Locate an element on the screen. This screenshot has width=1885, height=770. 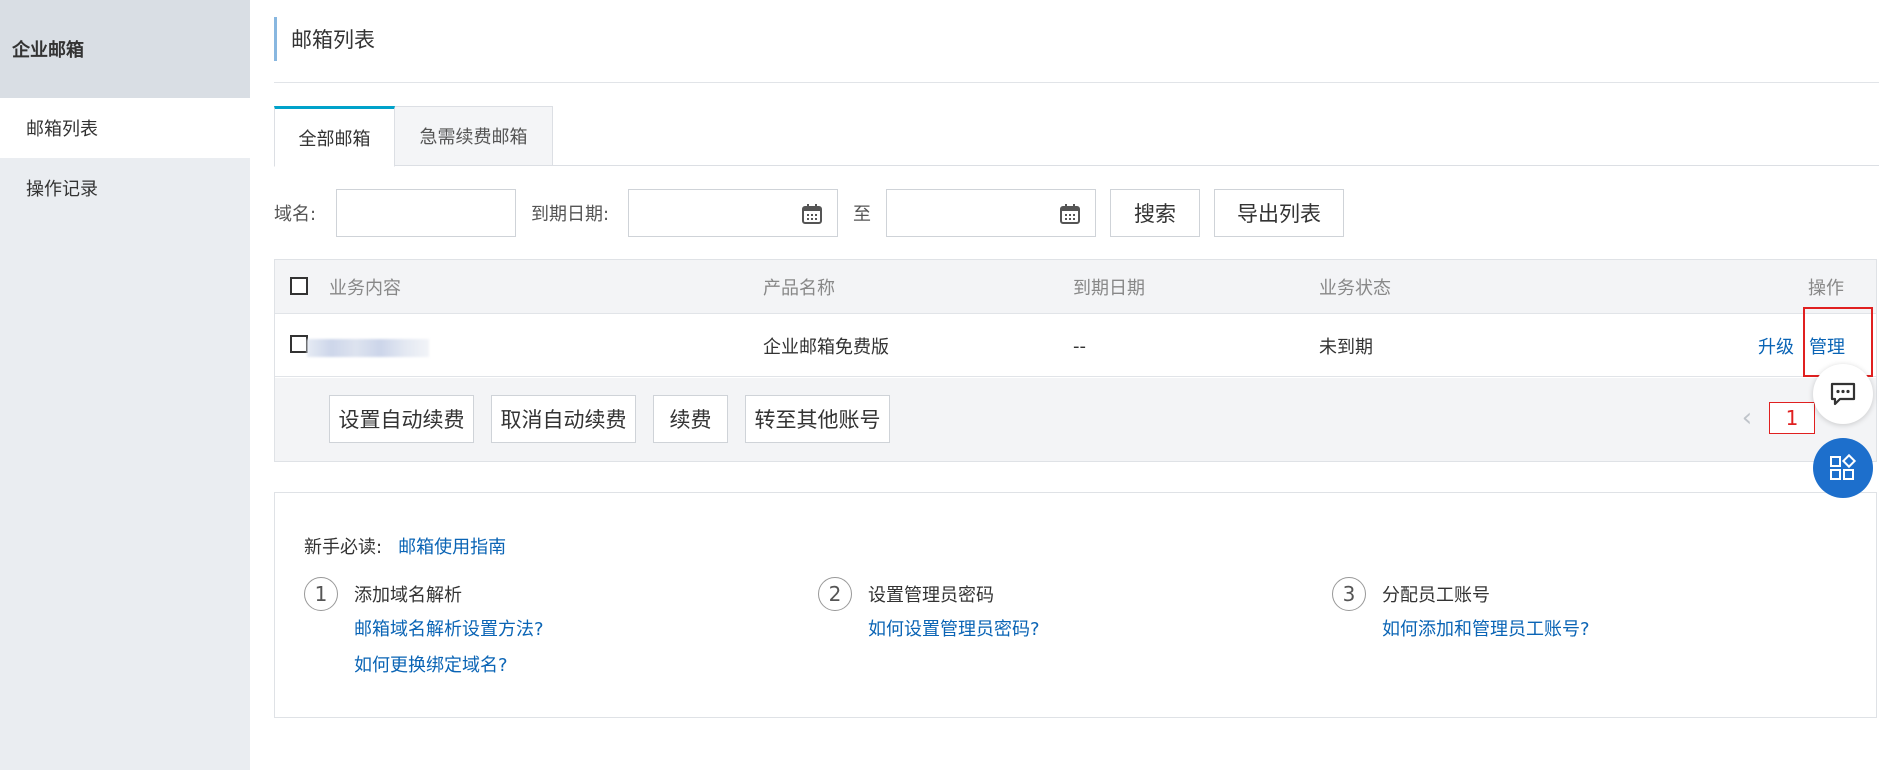
chat-float-button is located at coordinates (1843, 394).